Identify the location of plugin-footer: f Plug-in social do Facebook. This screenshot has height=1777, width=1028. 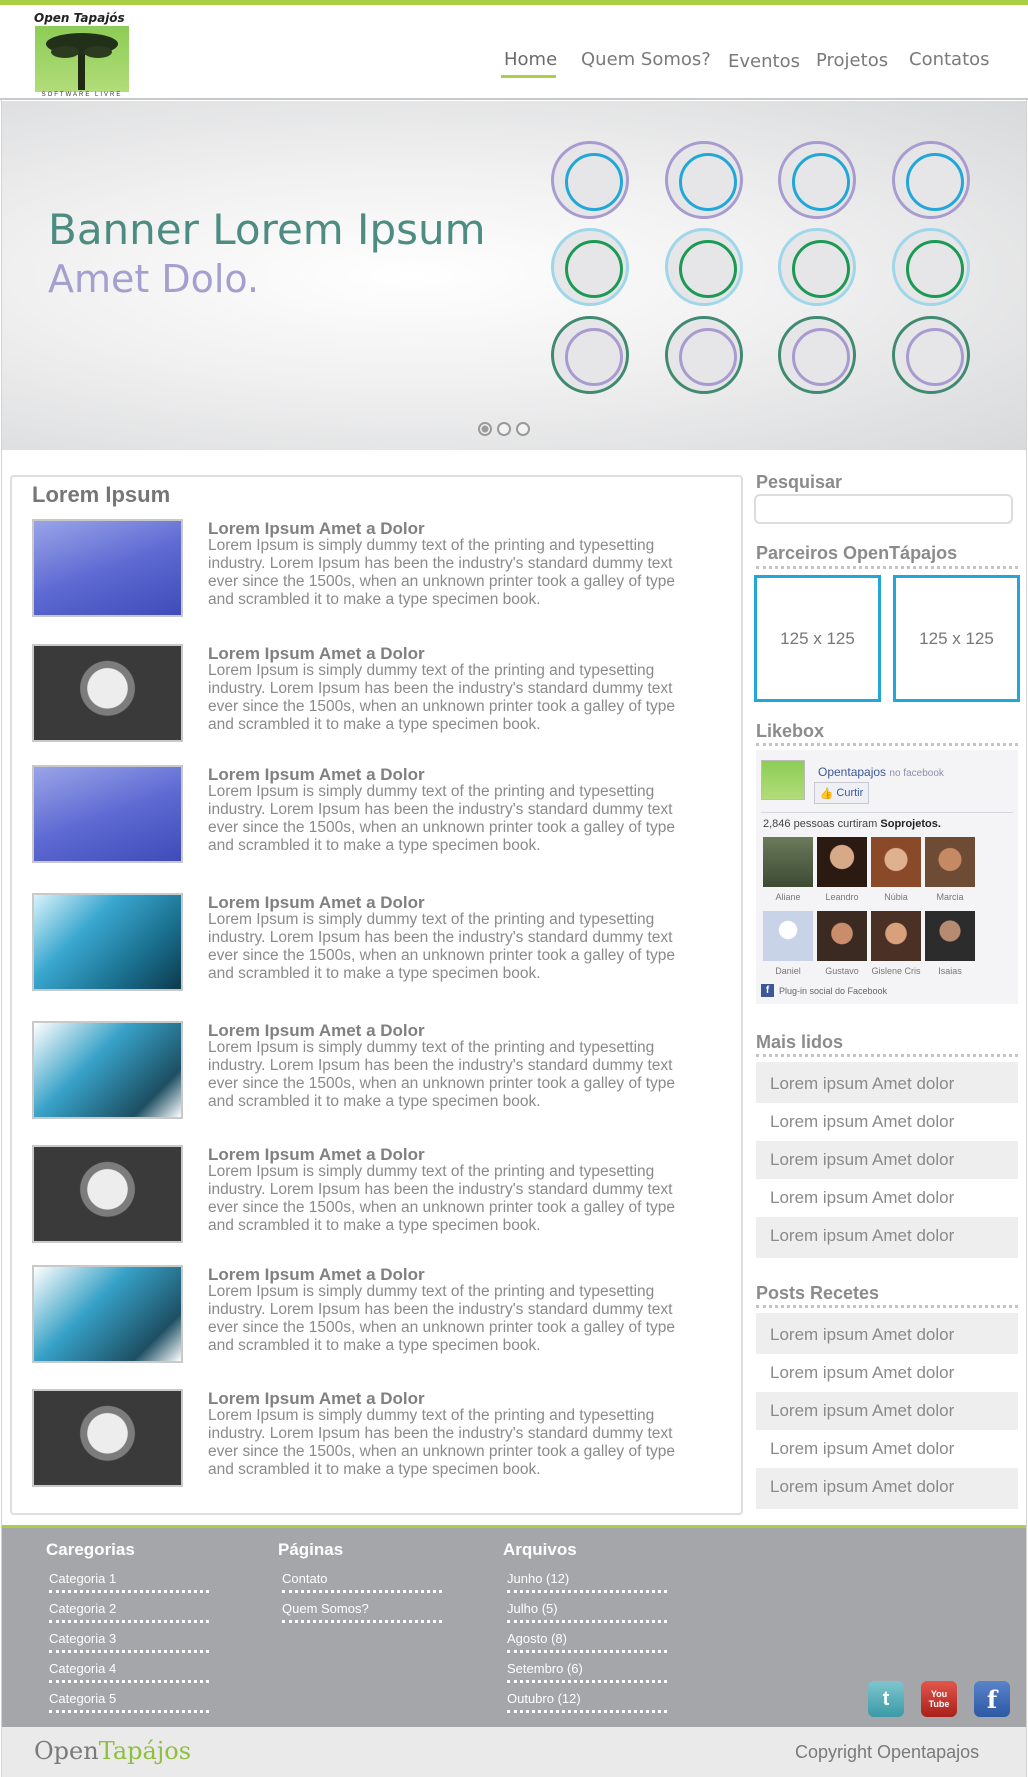
(824, 990).